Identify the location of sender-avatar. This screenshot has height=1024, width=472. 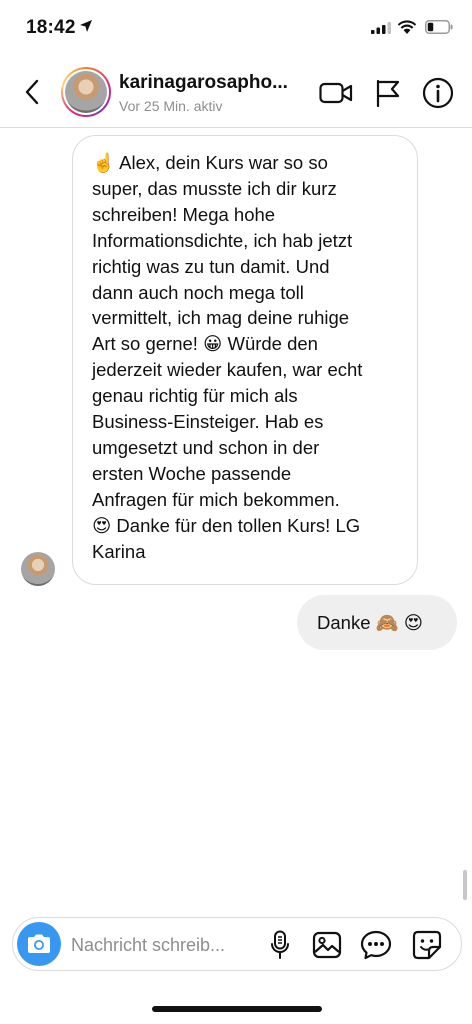
(38, 569).